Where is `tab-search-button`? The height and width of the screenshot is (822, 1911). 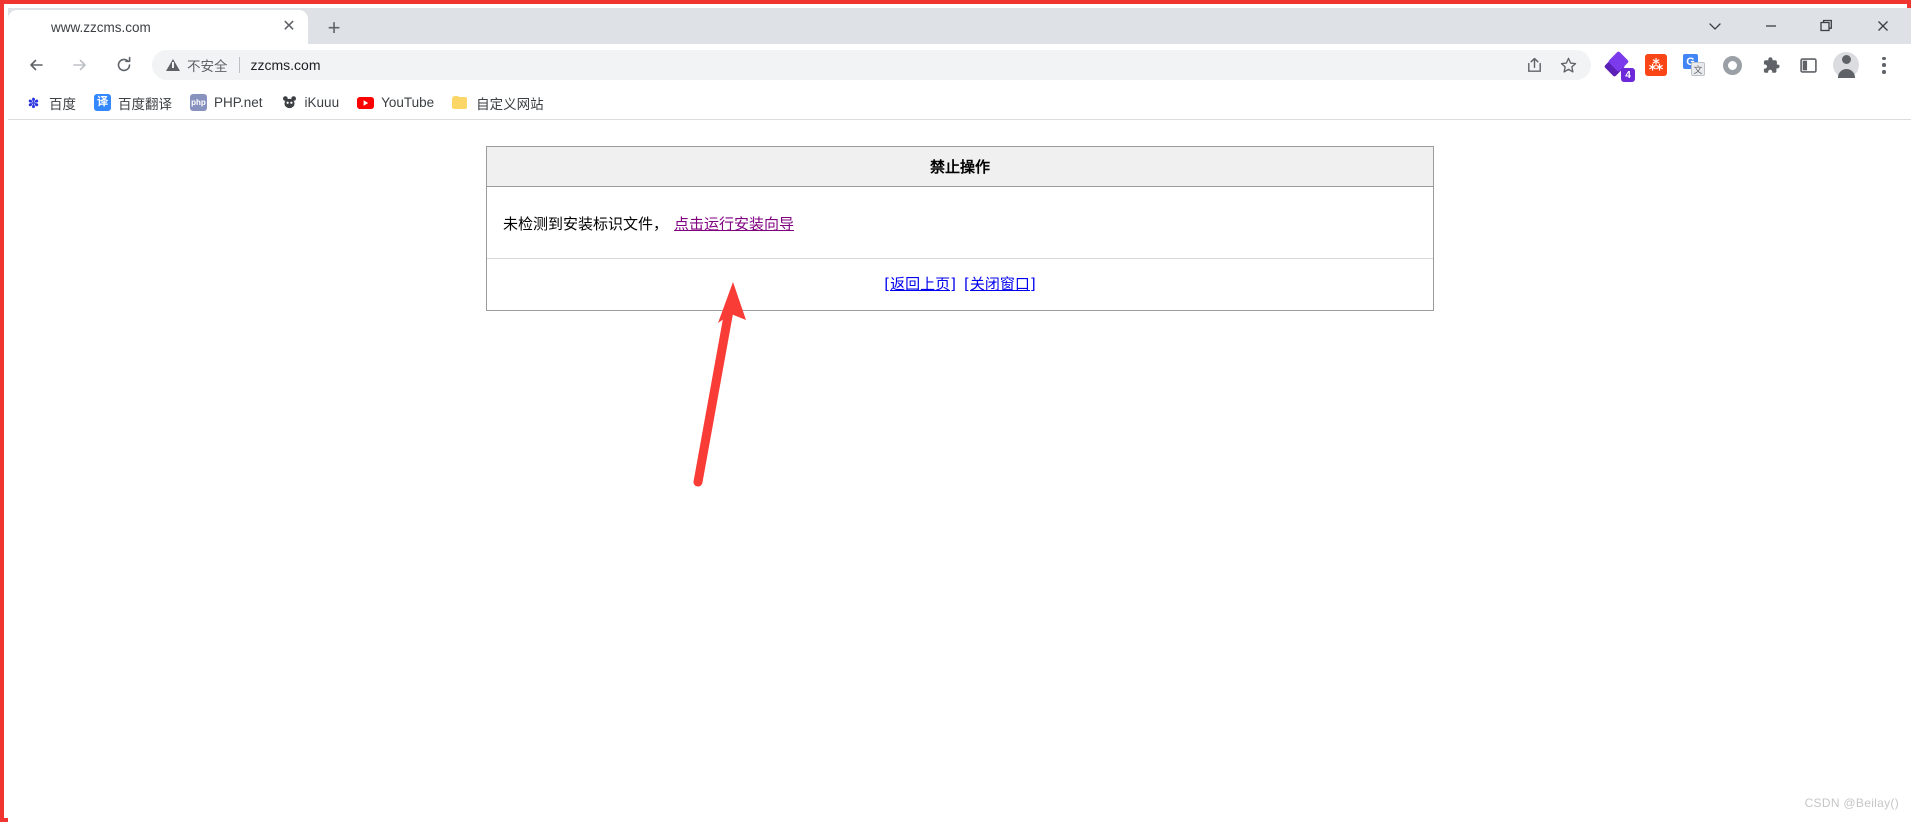
tab-search-button is located at coordinates (1715, 26).